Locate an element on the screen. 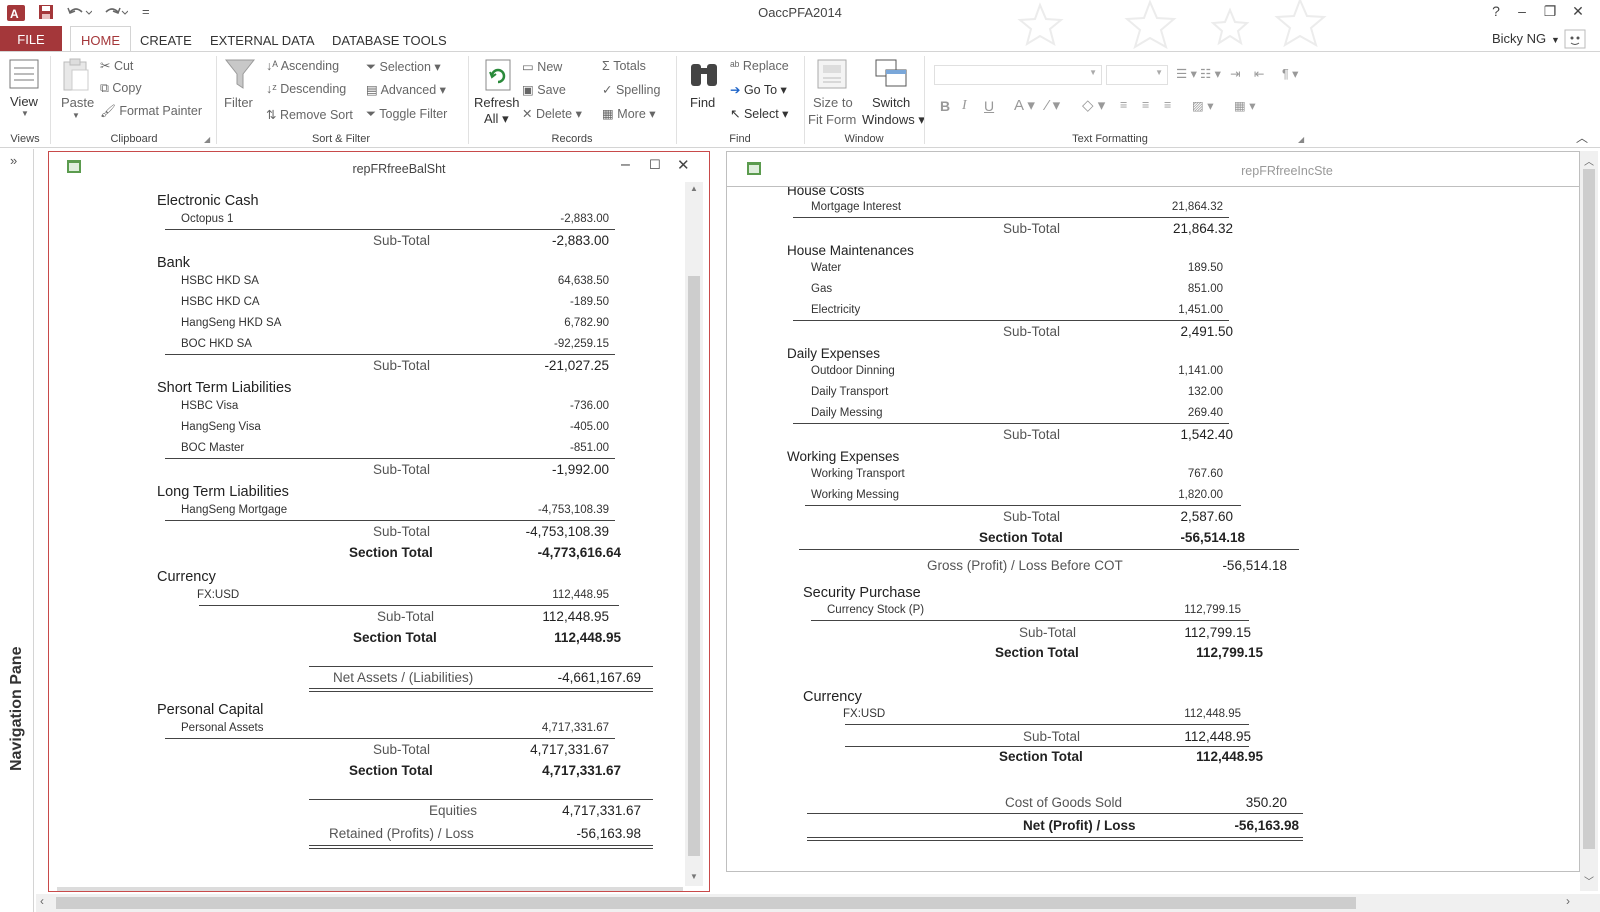  main-horizontal-scrollbar: ‹ › is located at coordinates (818, 903).